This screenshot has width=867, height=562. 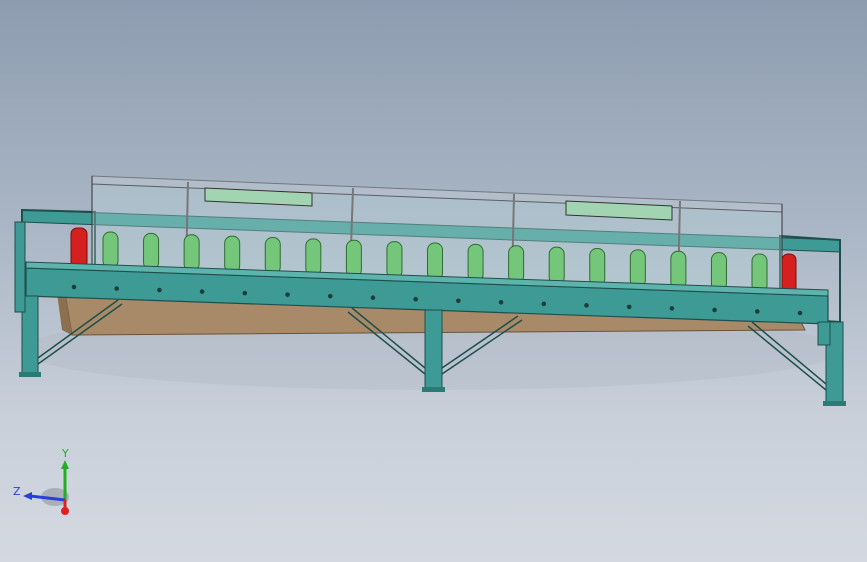 I want to click on y-axis-label: Y, so click(x=65, y=453).